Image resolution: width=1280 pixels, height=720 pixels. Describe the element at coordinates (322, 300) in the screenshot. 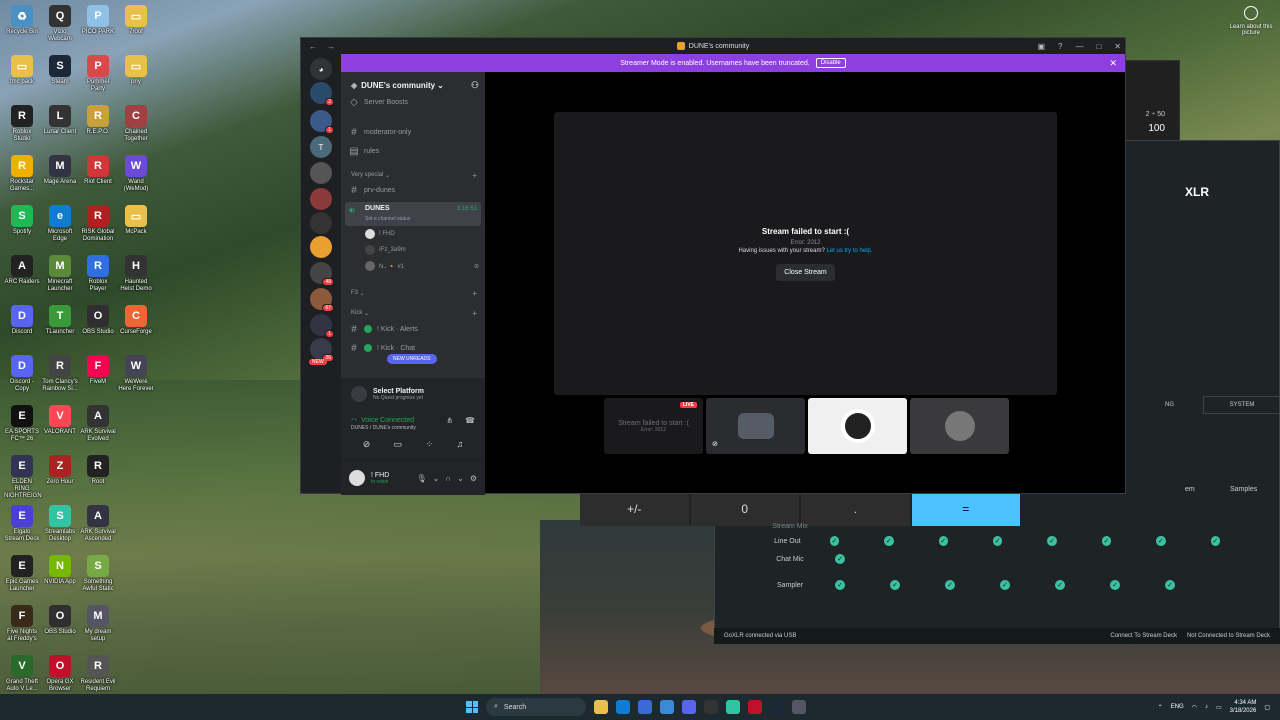

I see `server-icon: 67` at that location.